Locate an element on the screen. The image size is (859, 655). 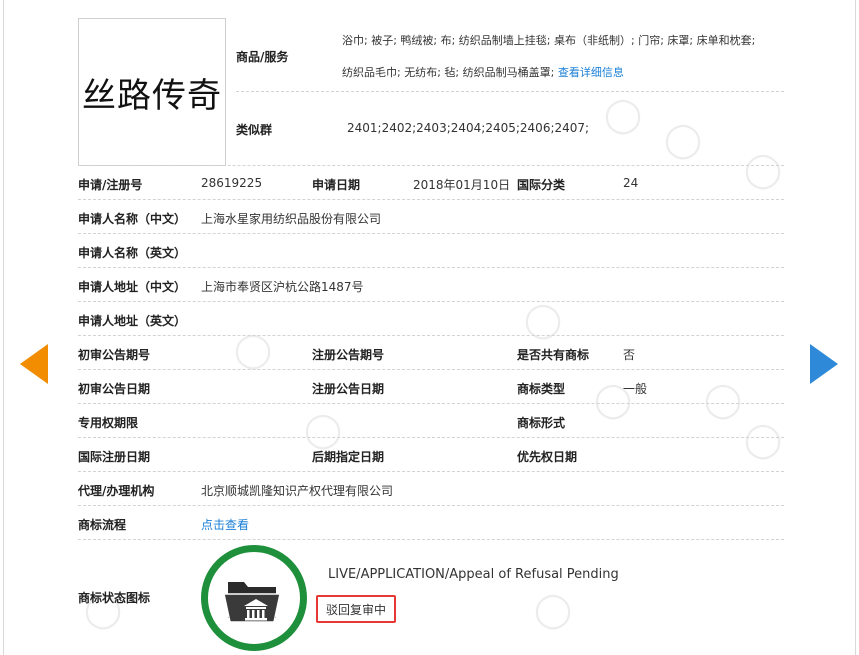
applicant-cn-value: 上海水星家用纺织品股份有限公司 is located at coordinates (291, 219).